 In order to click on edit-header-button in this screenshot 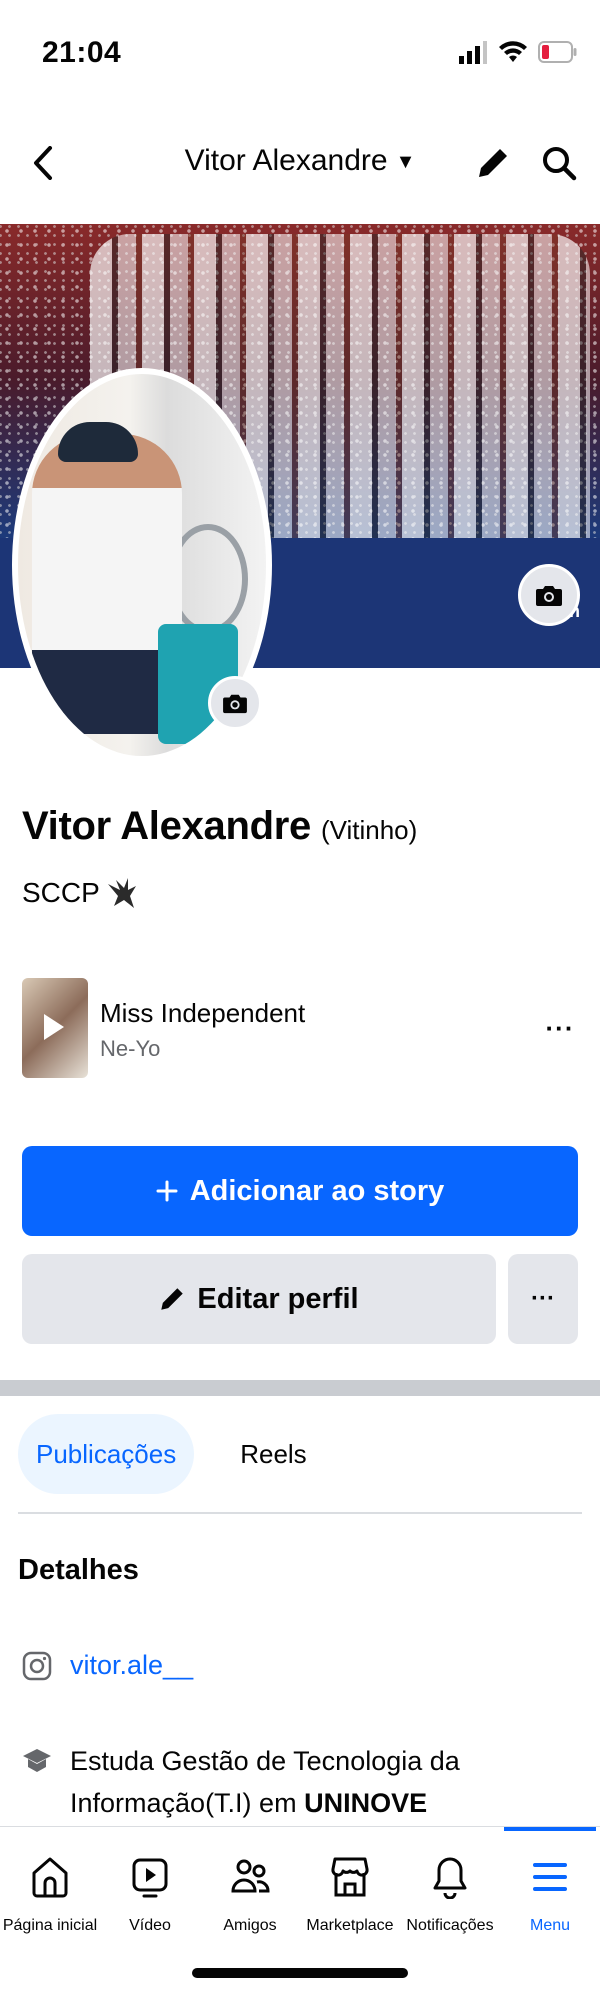, I will do `click(493, 163)`.